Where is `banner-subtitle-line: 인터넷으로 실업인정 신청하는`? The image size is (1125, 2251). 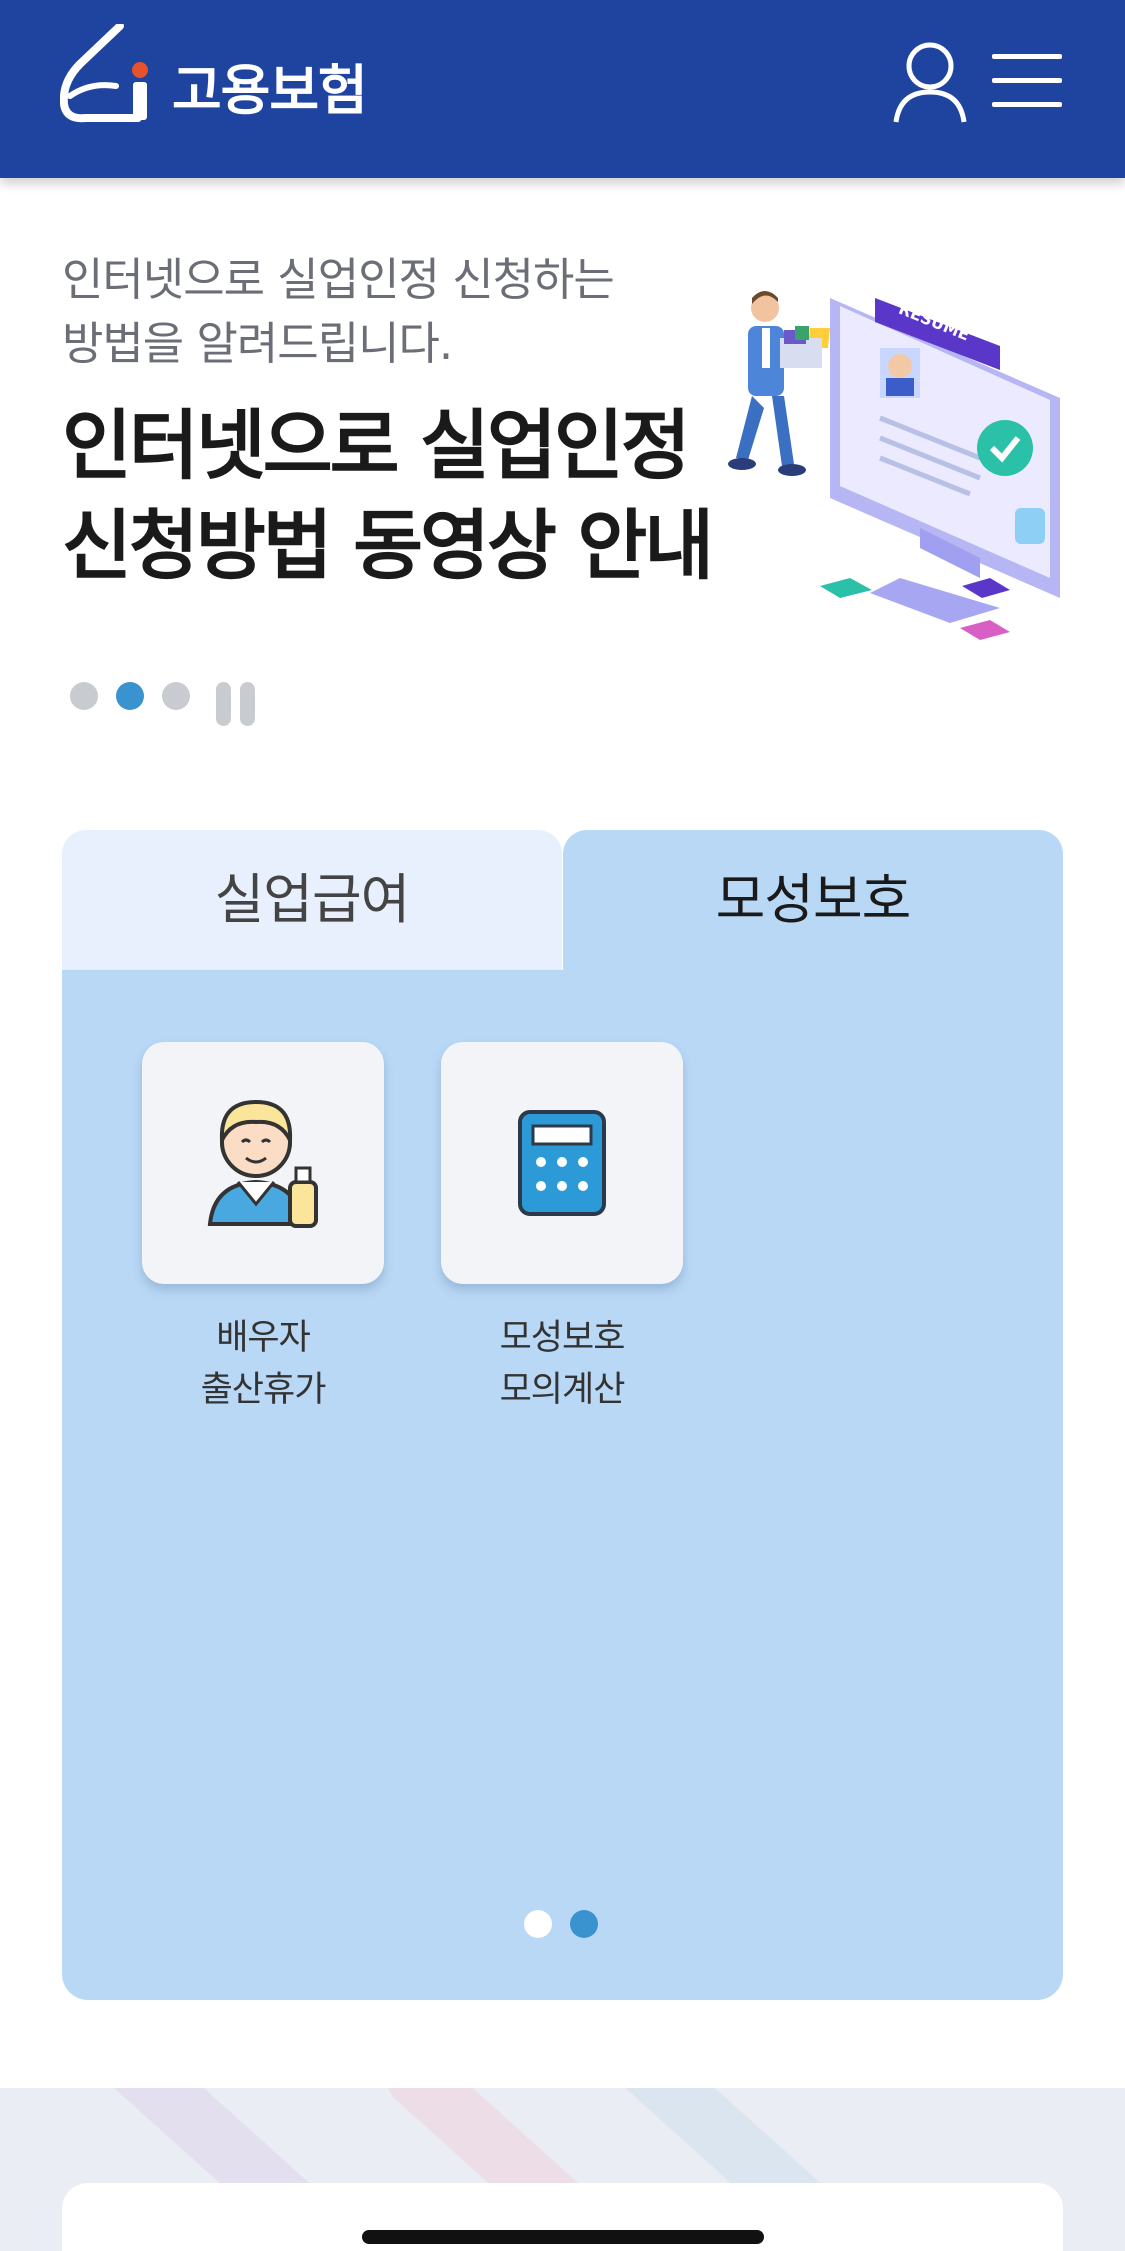
banner-subtitle-line: 인터넷으로 실업인정 신청하는 is located at coordinates (338, 279).